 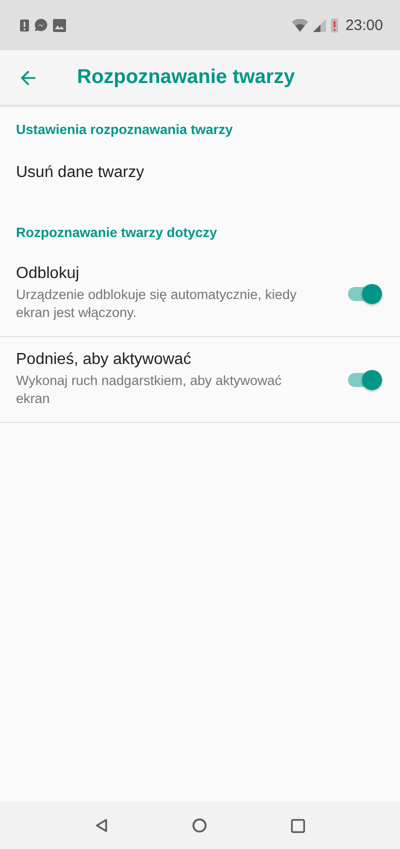 I want to click on screen-title: Rozpoznawanie twarzy, so click(x=186, y=77).